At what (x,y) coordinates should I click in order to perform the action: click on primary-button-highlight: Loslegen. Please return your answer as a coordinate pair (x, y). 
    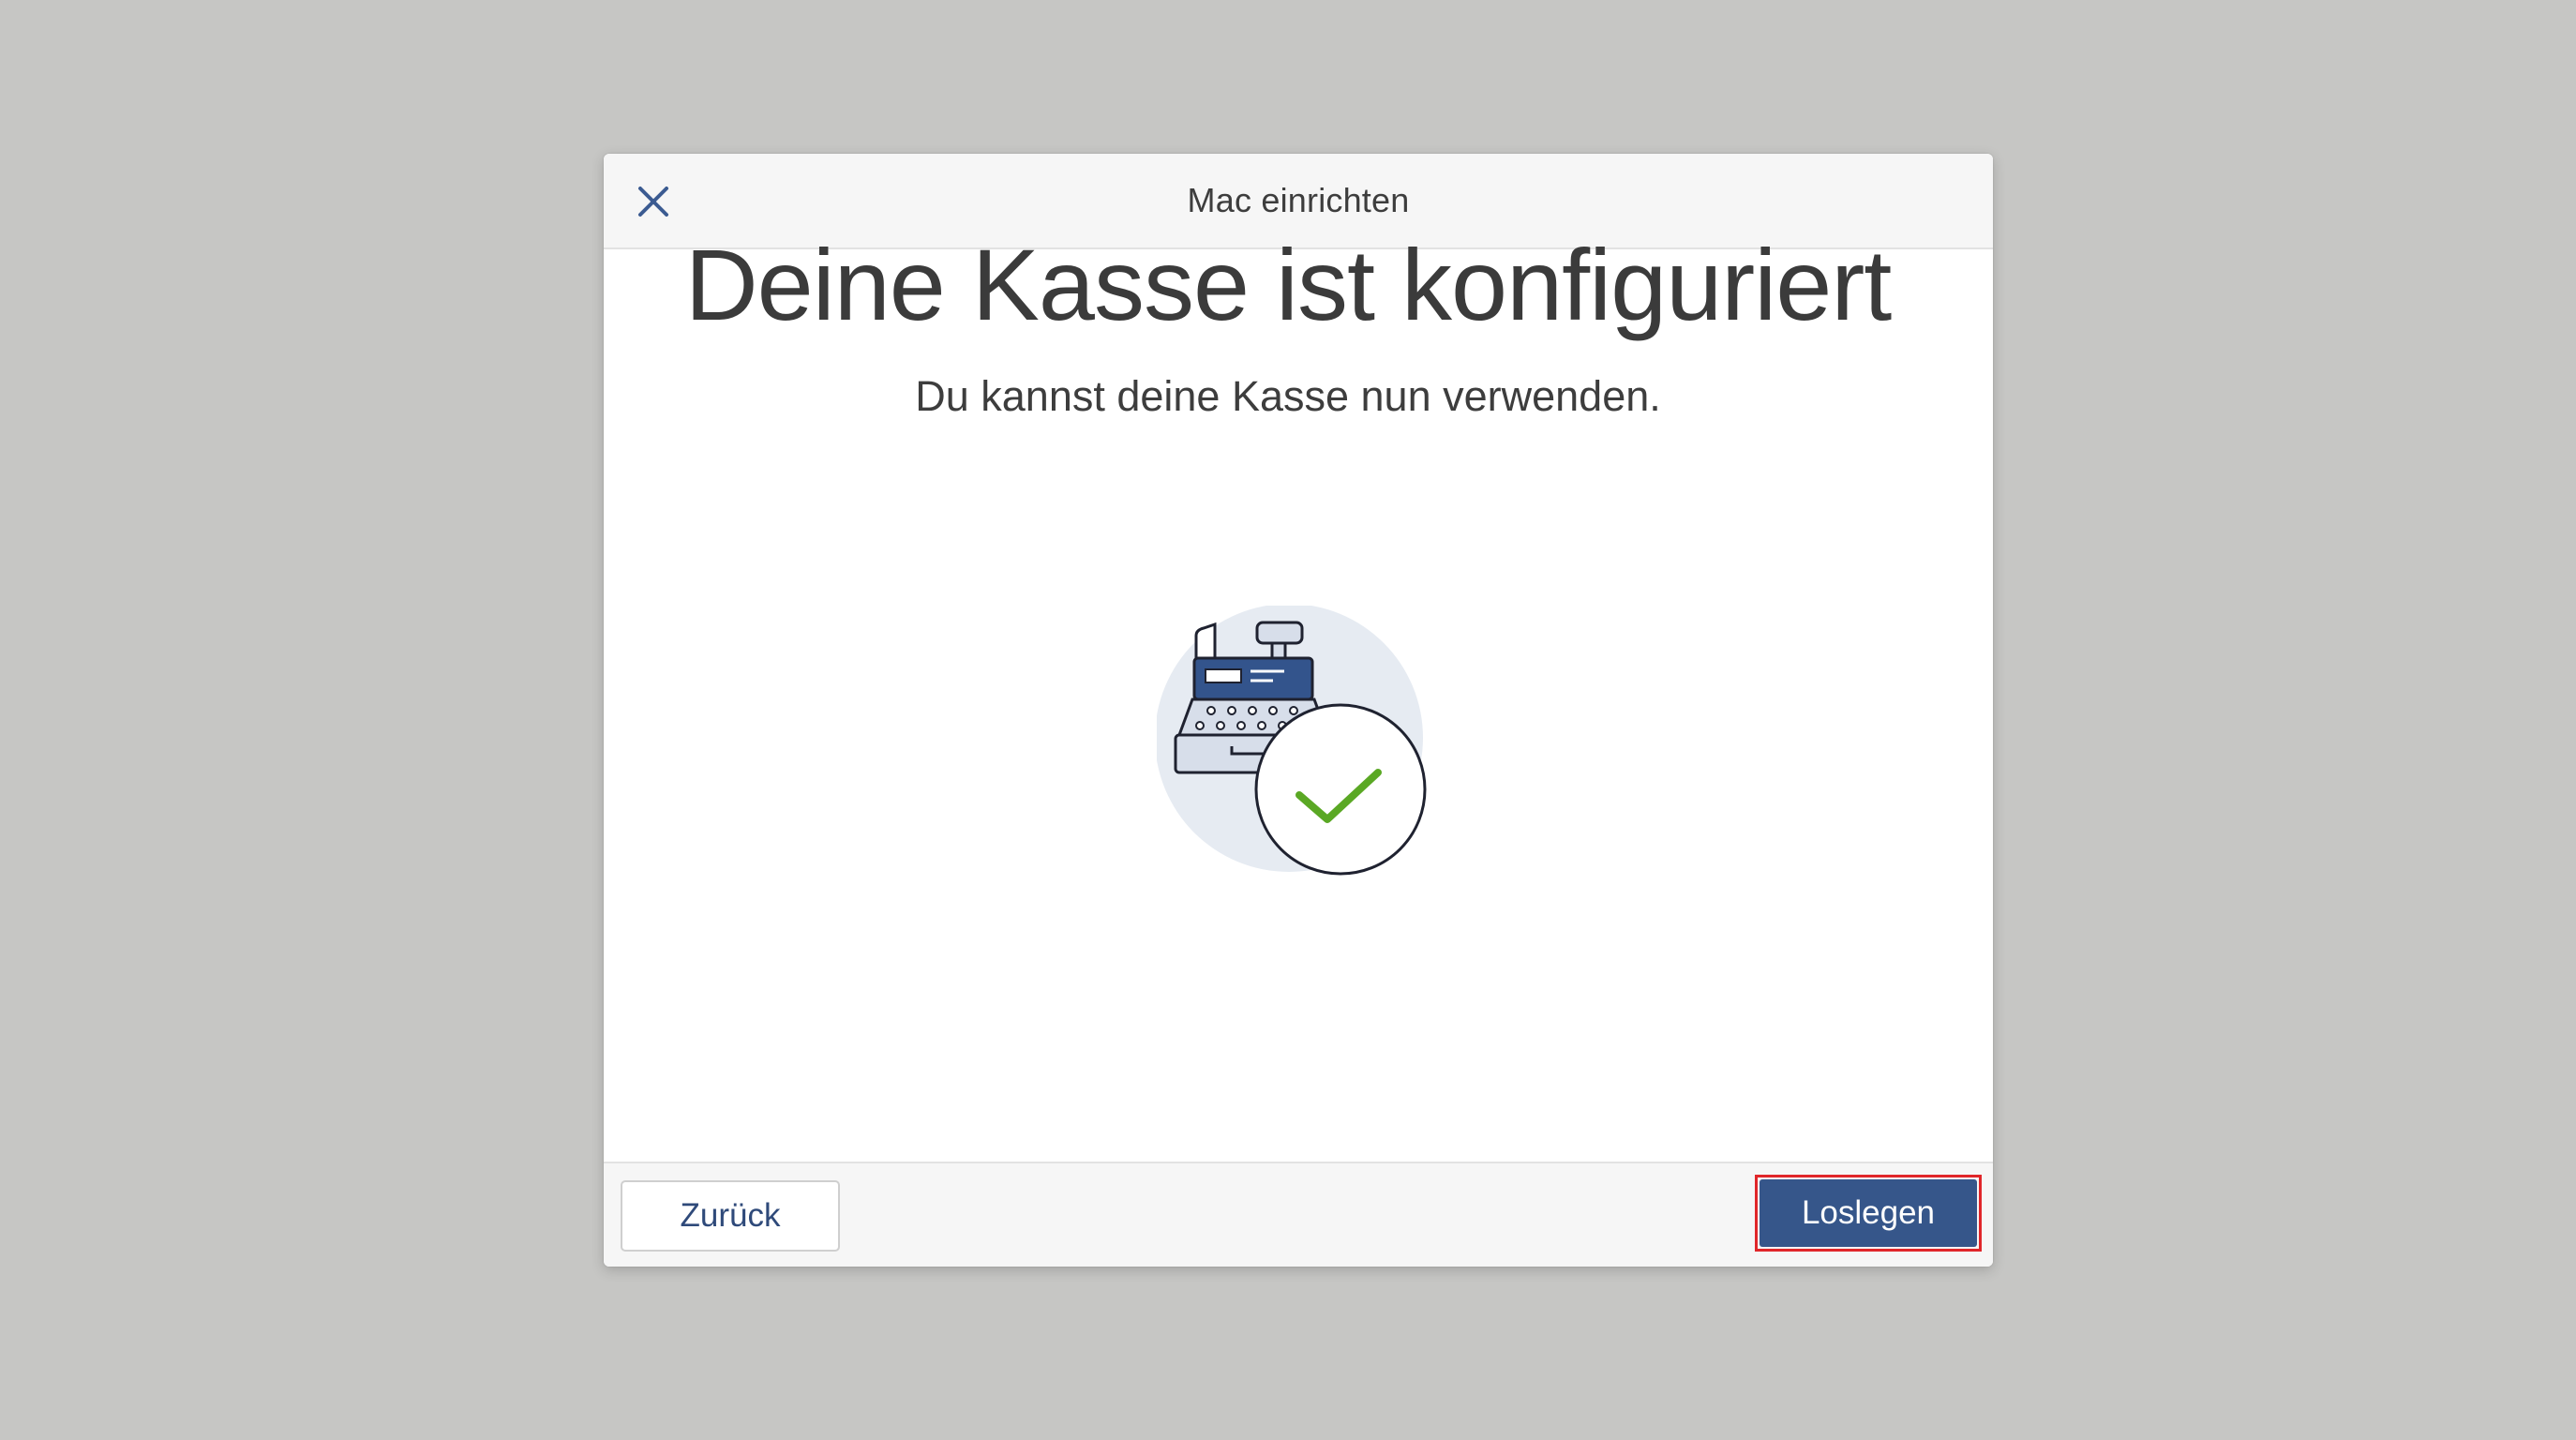
    Looking at the image, I should click on (1869, 1213).